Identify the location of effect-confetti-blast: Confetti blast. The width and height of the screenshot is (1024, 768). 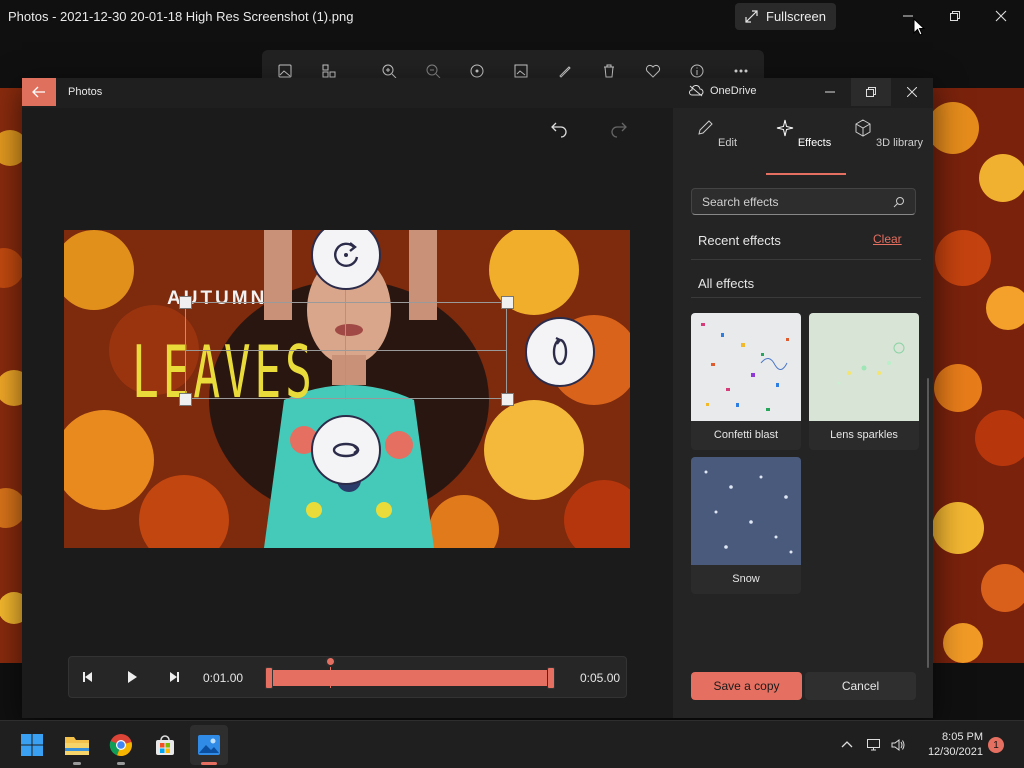
(746, 381).